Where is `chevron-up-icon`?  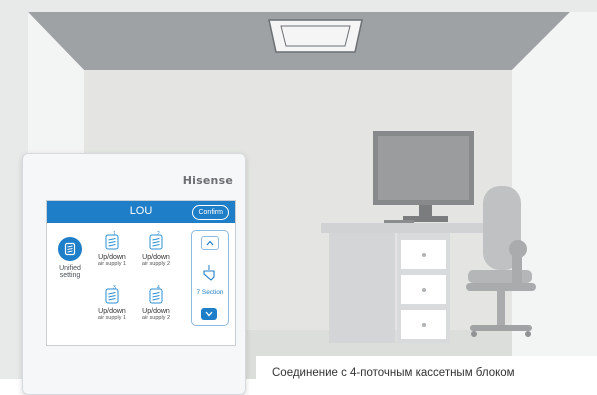 chevron-up-icon is located at coordinates (210, 243).